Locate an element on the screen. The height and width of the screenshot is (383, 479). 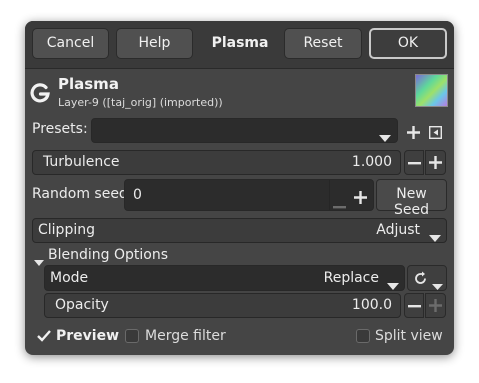
turbulence-slider: Turbulence 1.000 is located at coordinates (216, 162).